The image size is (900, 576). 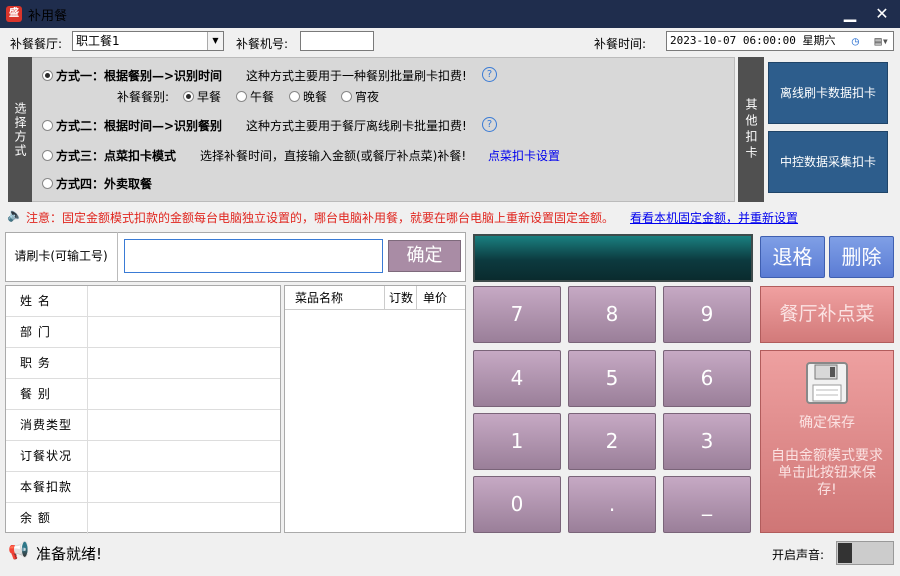 What do you see at coordinates (14, 14) in the screenshot?
I see `app-logo-icon: 盛` at bounding box center [14, 14].